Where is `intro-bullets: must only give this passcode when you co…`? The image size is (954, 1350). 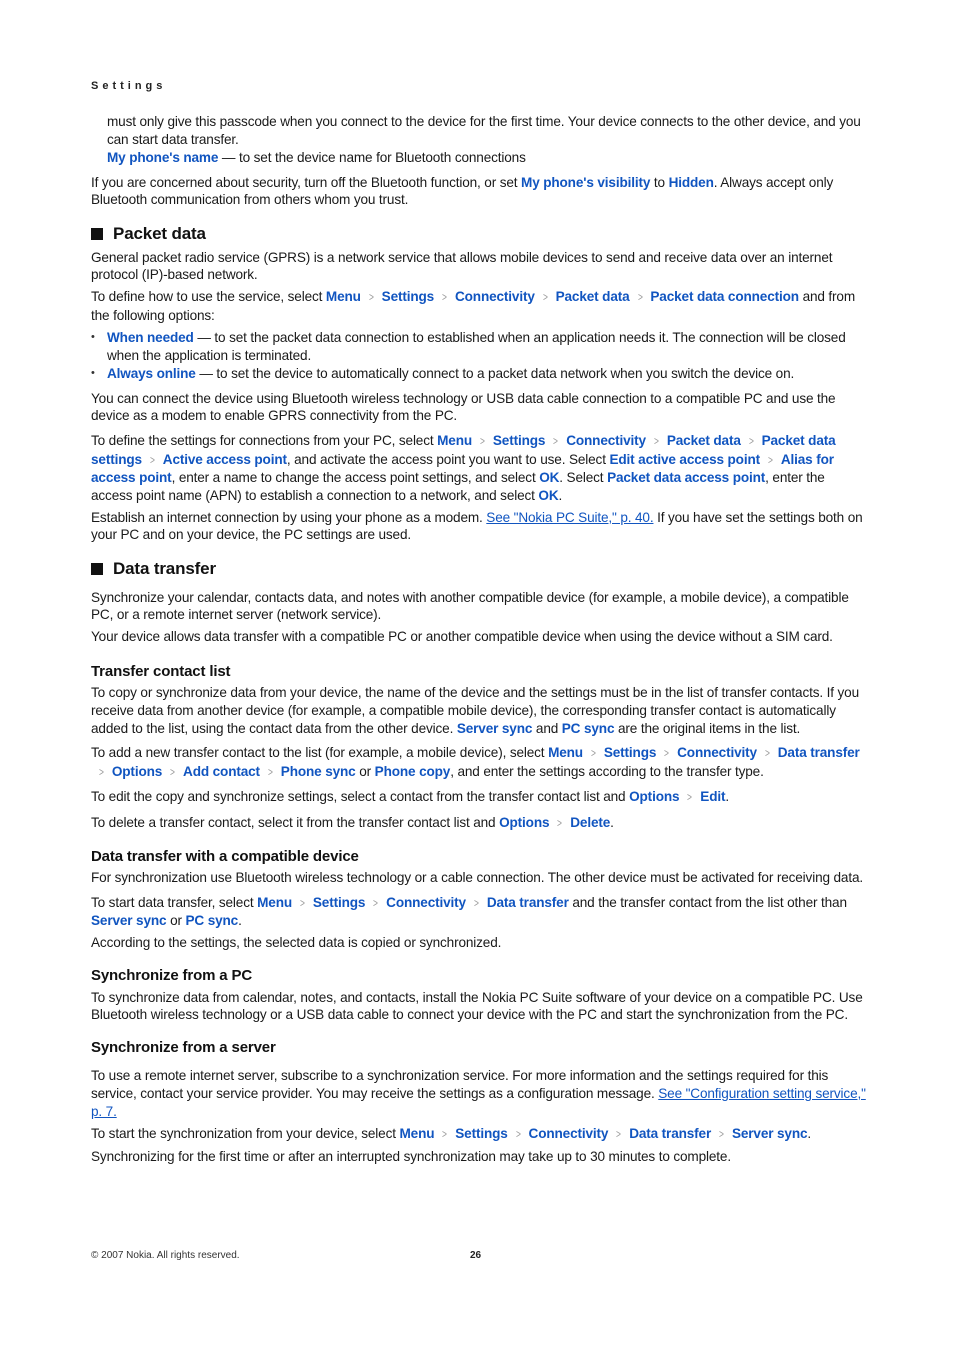 intro-bullets: must only give this passcode when you co… is located at coordinates (478, 140).